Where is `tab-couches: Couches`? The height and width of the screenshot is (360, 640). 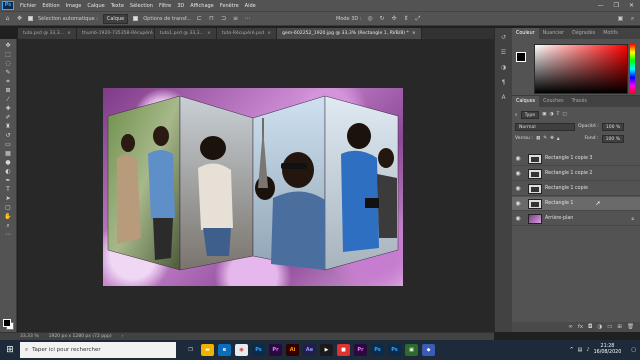 tab-couches: Couches is located at coordinates (553, 101).